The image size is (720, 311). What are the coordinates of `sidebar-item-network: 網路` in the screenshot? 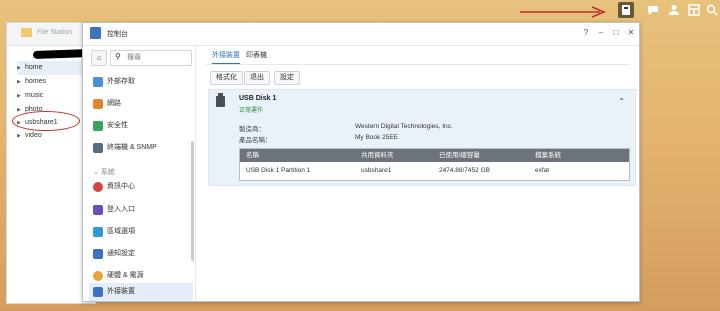 It's located at (141, 104).